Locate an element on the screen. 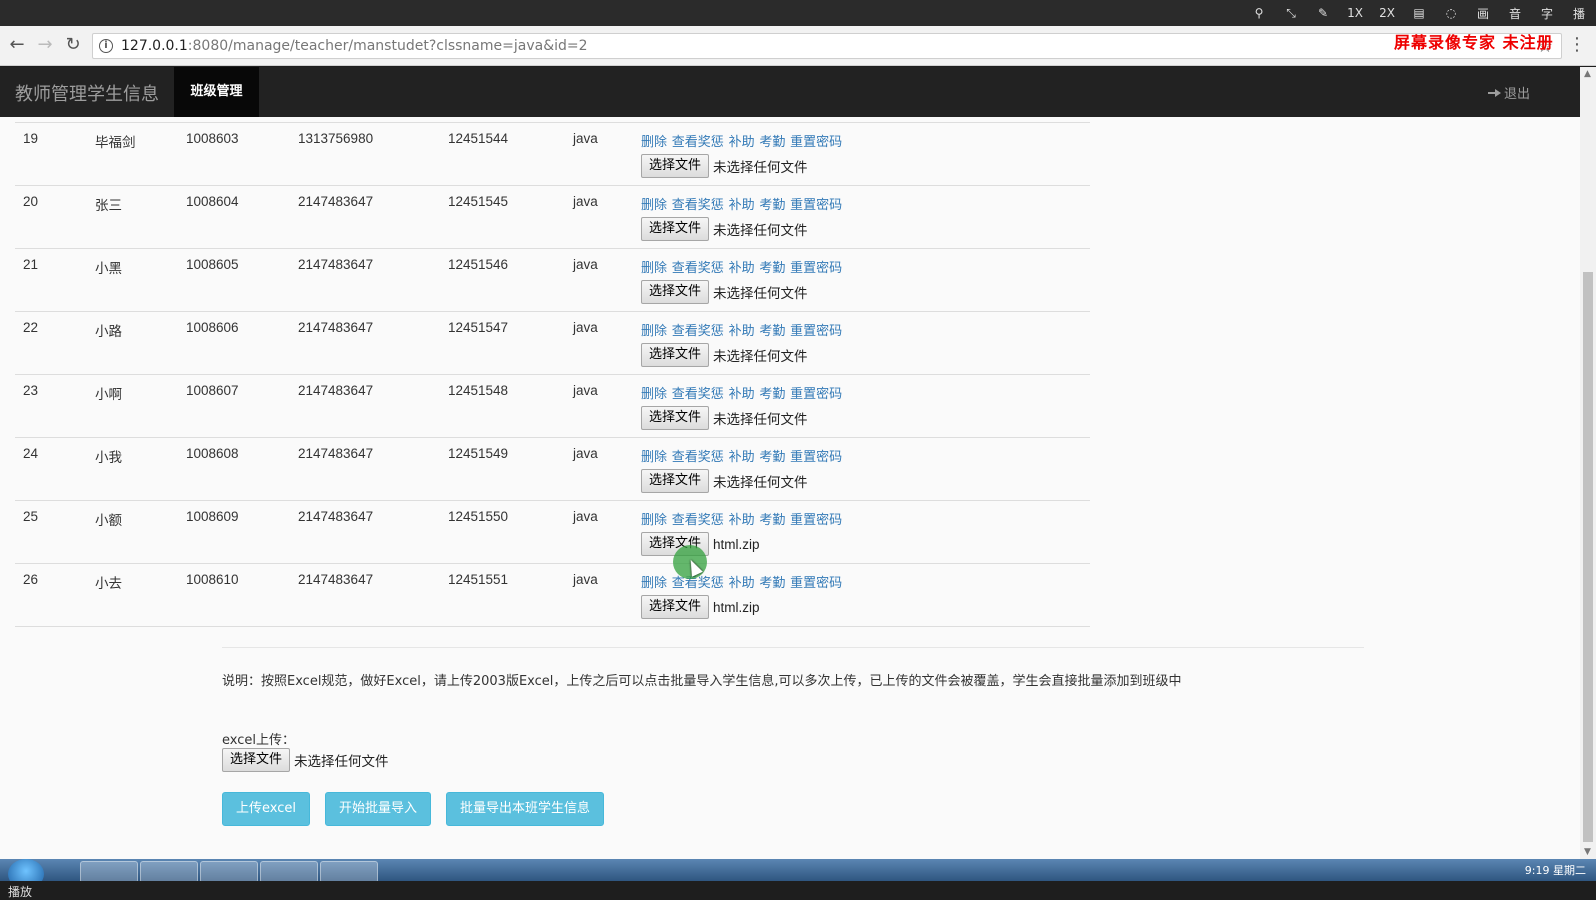 The image size is (1596, 900). student-class-cell: java is located at coordinates (599, 343).